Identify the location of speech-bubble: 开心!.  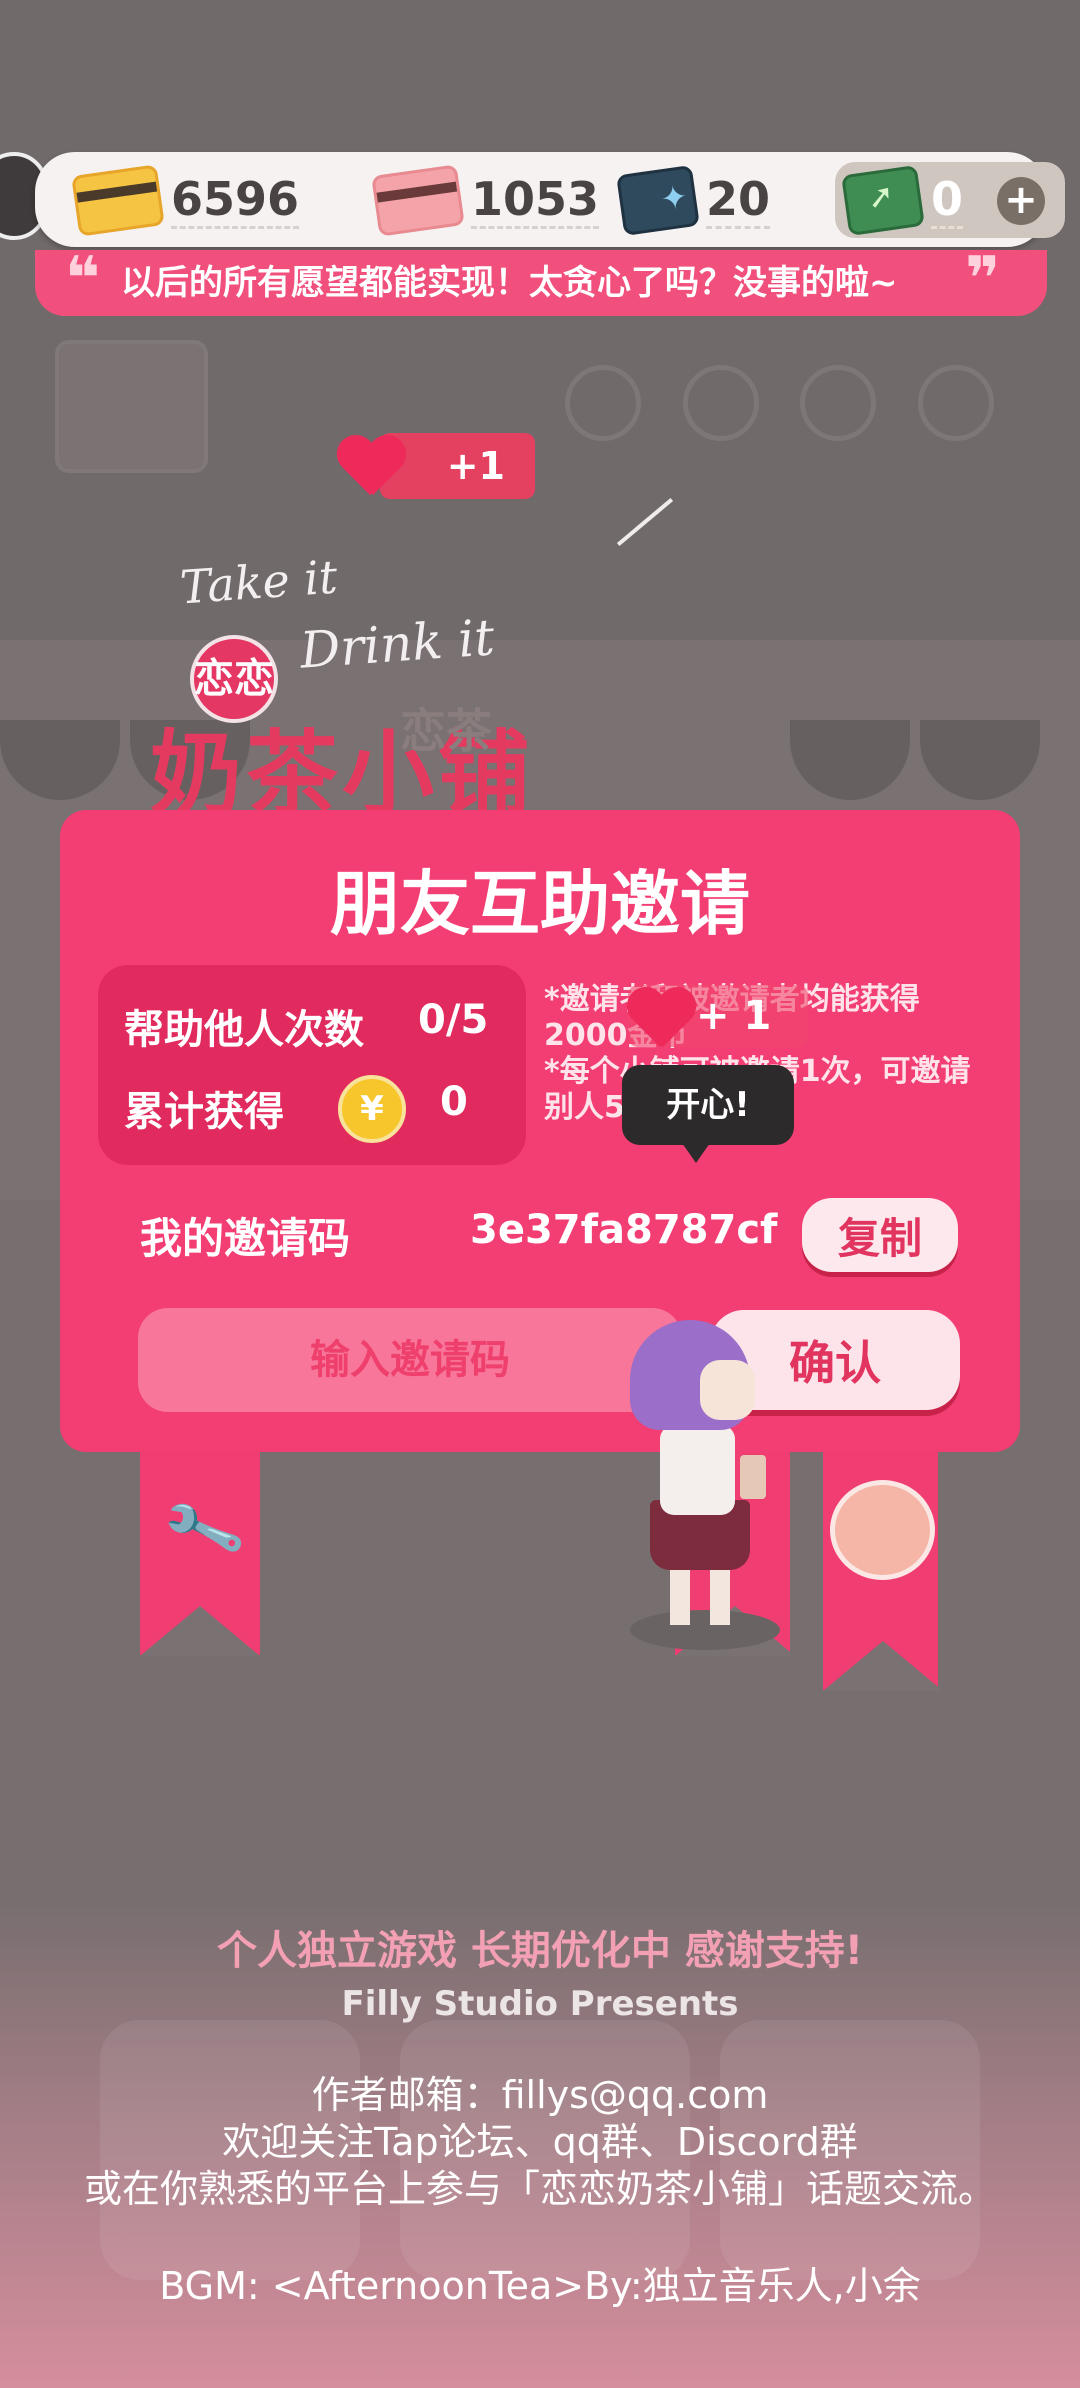
(708, 1114).